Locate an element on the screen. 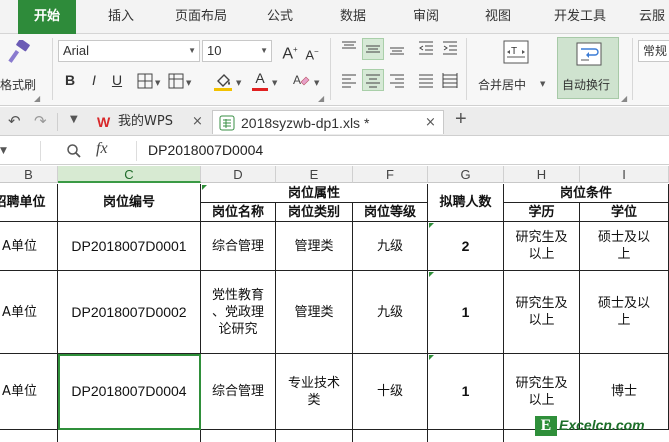  tab-review: 审阅 is located at coordinates (426, 17).